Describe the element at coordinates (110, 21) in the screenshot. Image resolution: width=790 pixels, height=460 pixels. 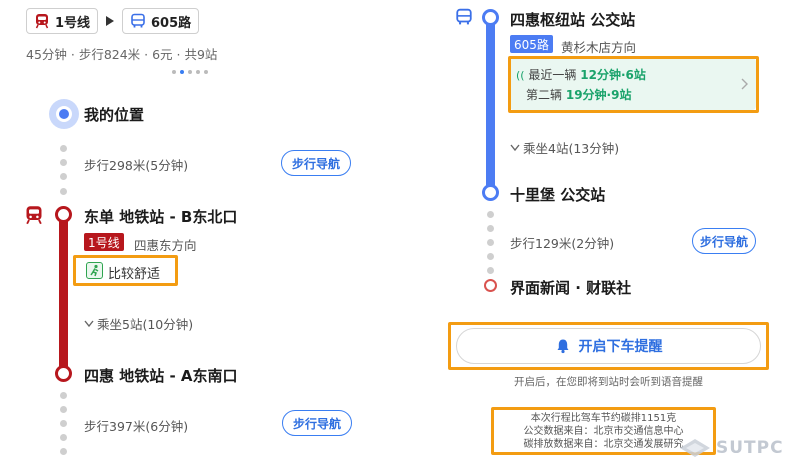
I see `arrow-right-icon` at that location.